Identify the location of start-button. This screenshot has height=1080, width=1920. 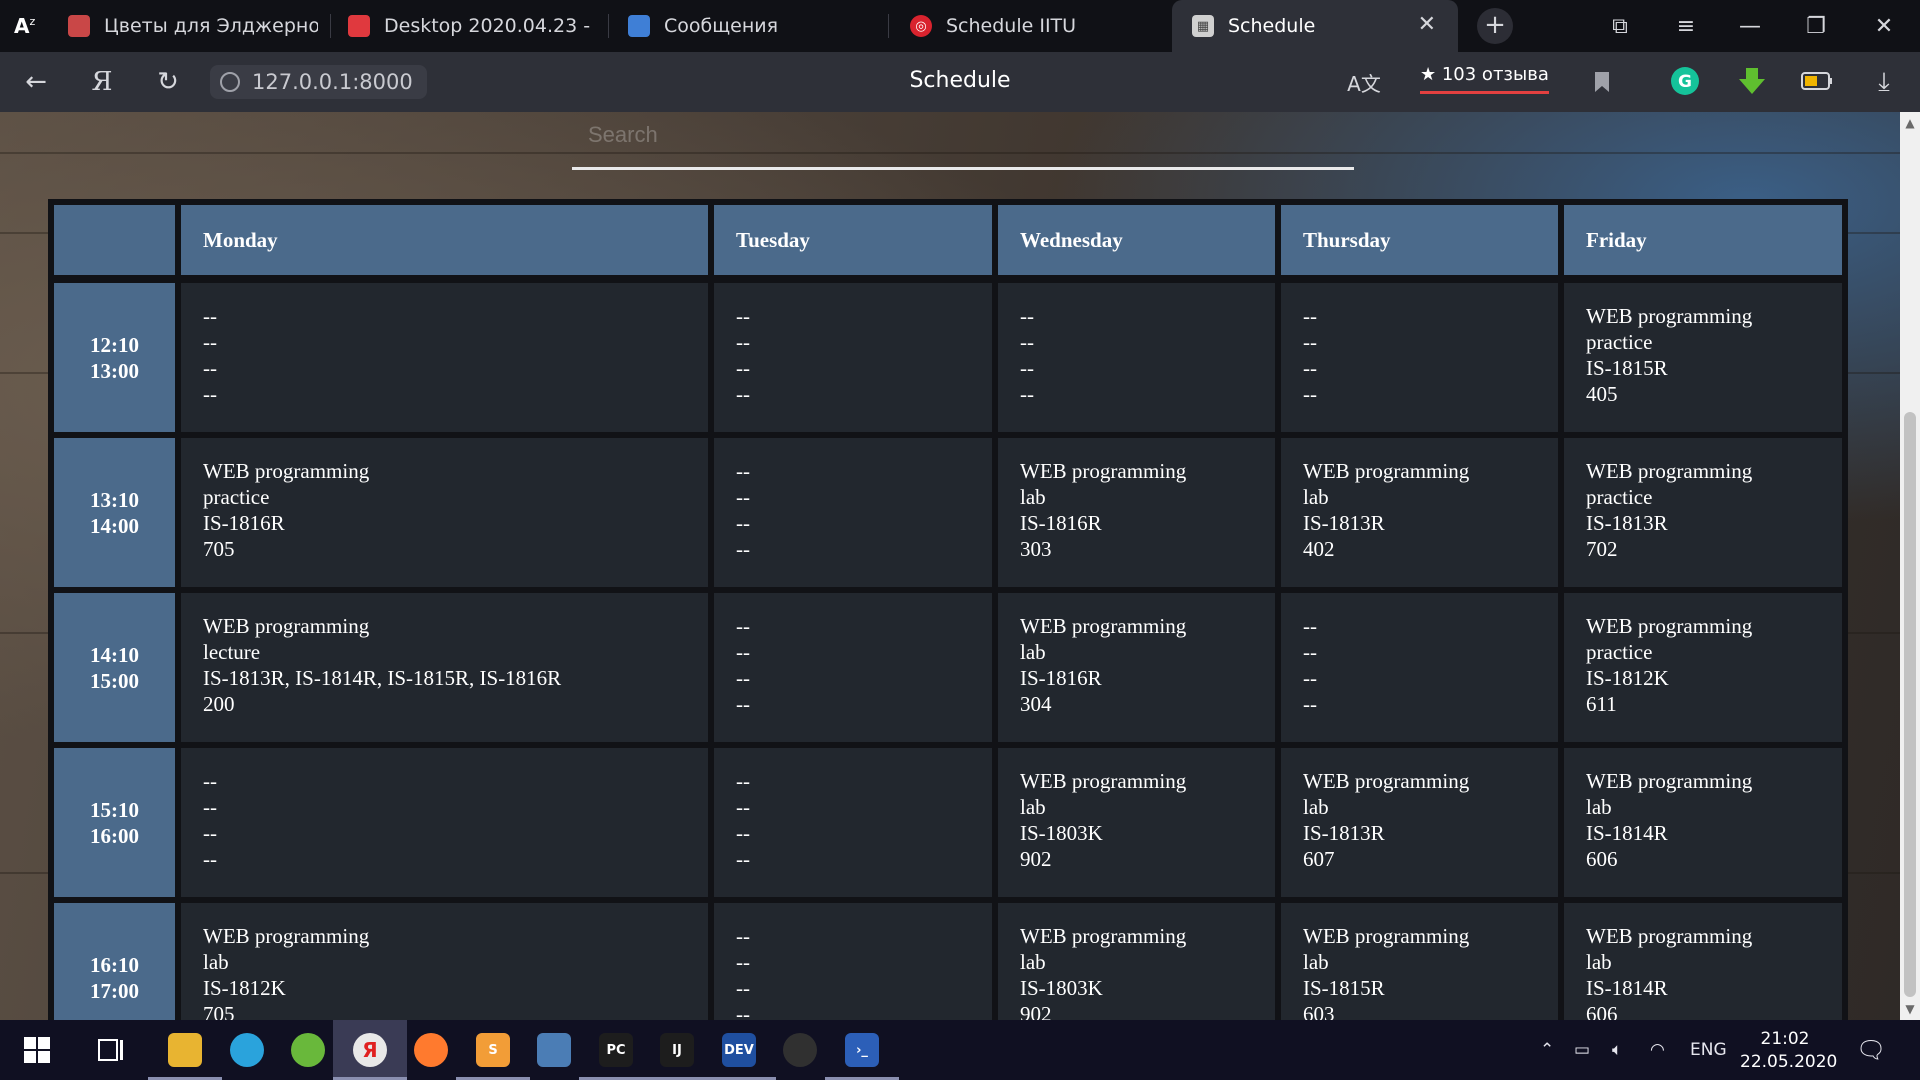
(37, 1050).